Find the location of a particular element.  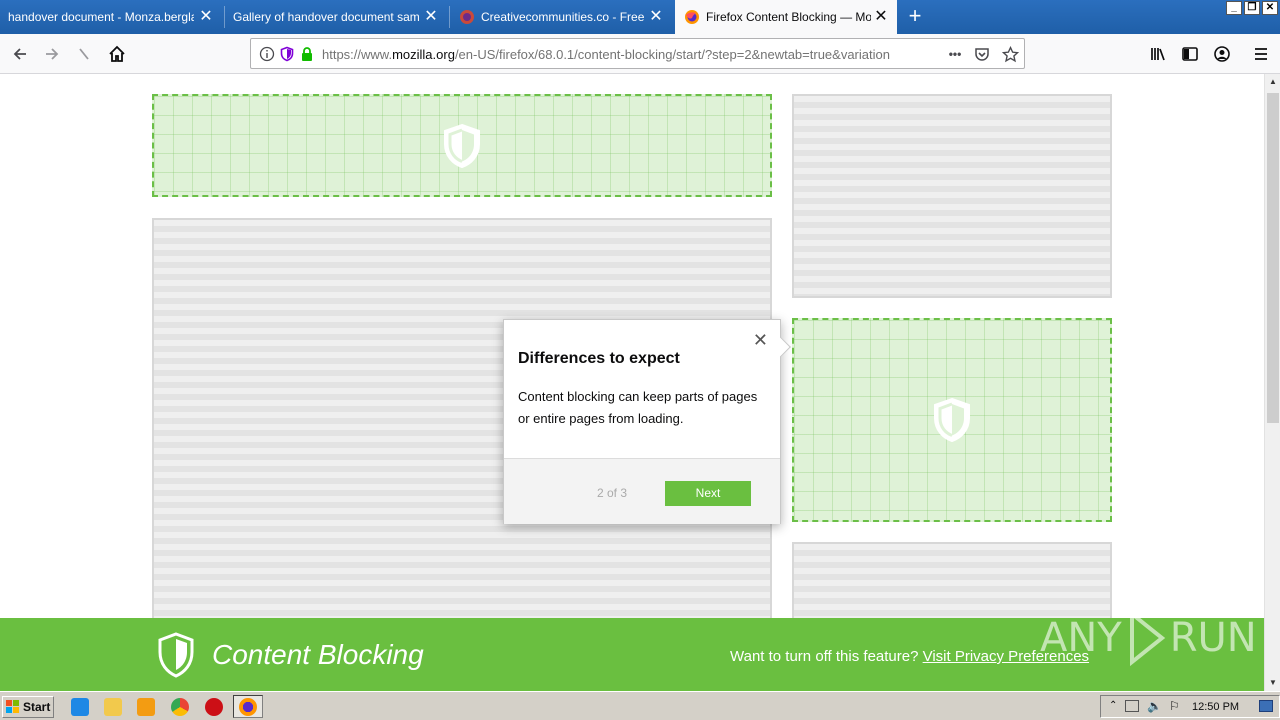

popup-title: Differences to expect is located at coordinates (599, 358).